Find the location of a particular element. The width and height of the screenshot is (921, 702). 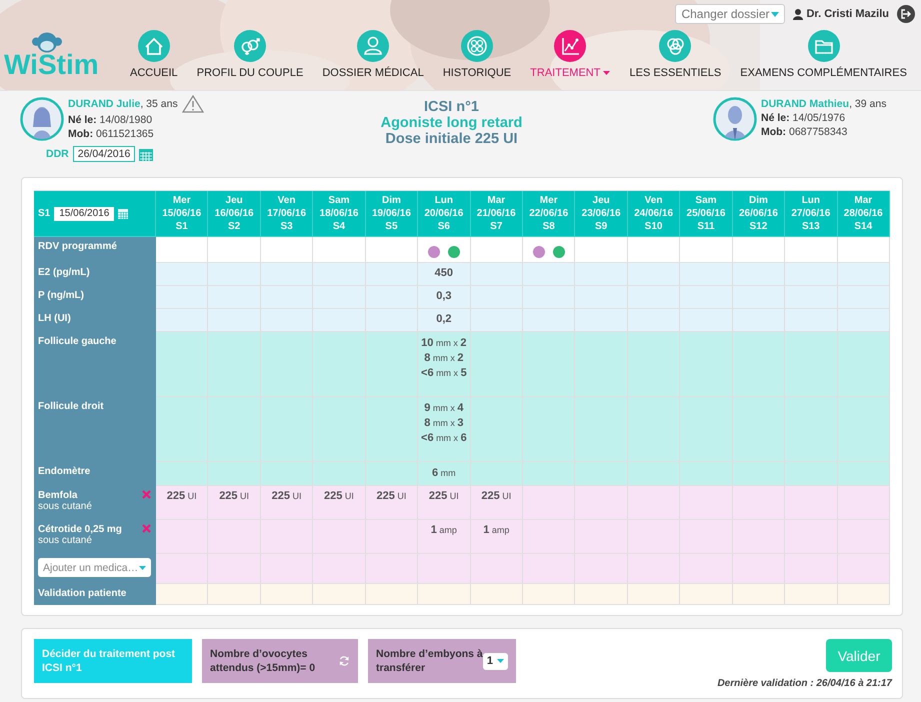

folder-select: Changer dossier is located at coordinates (730, 14).